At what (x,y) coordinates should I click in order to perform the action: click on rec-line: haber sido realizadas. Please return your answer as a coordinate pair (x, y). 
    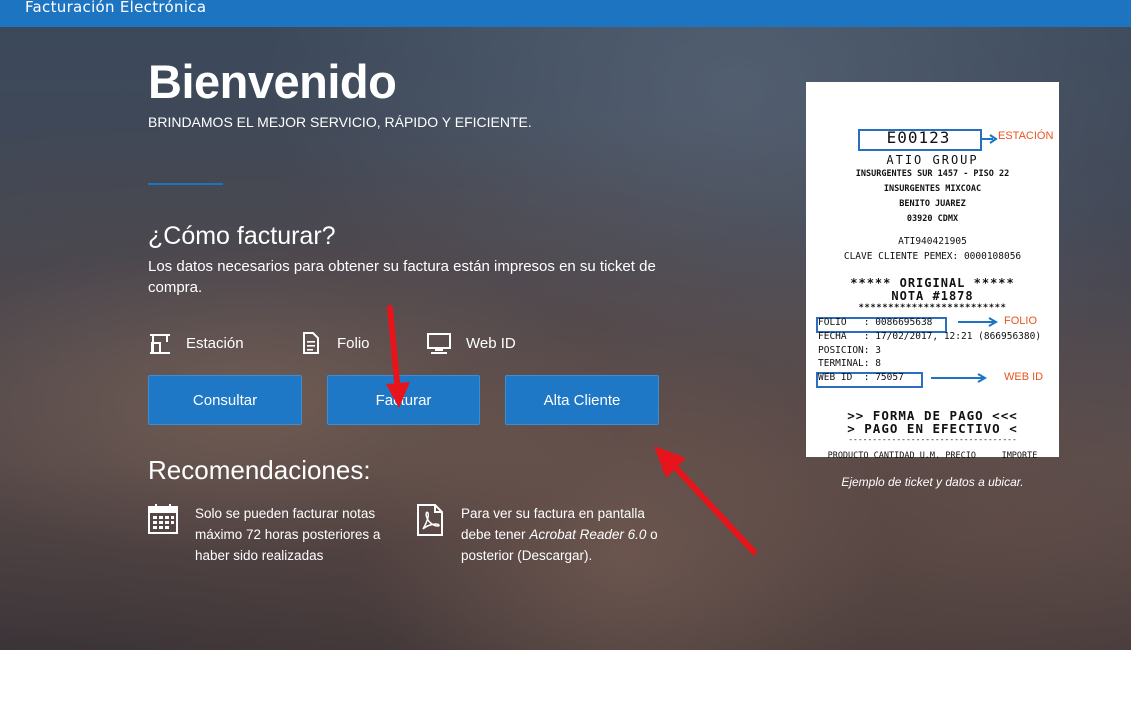
    Looking at the image, I should click on (259, 555).